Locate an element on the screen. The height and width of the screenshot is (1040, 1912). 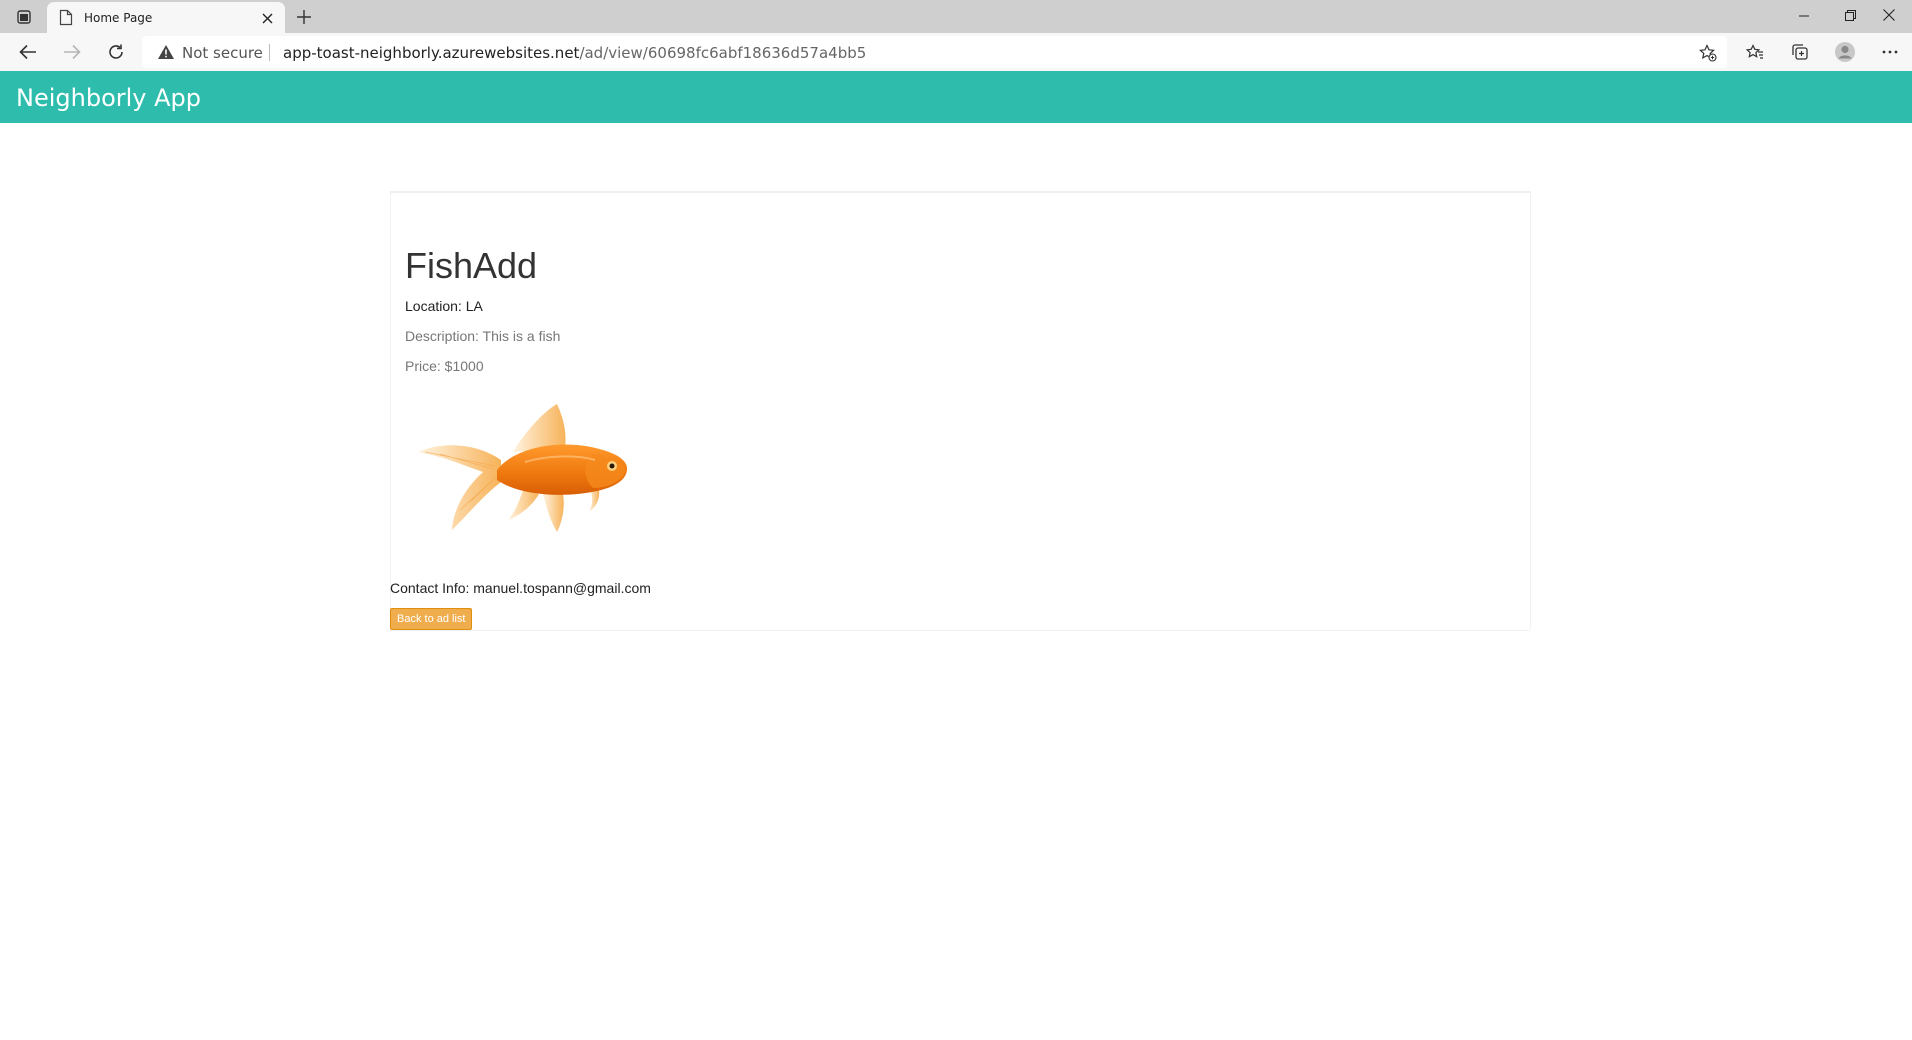
url-path: /ad/view/60698fc6abf18636d57a4bb5 is located at coordinates (723, 53).